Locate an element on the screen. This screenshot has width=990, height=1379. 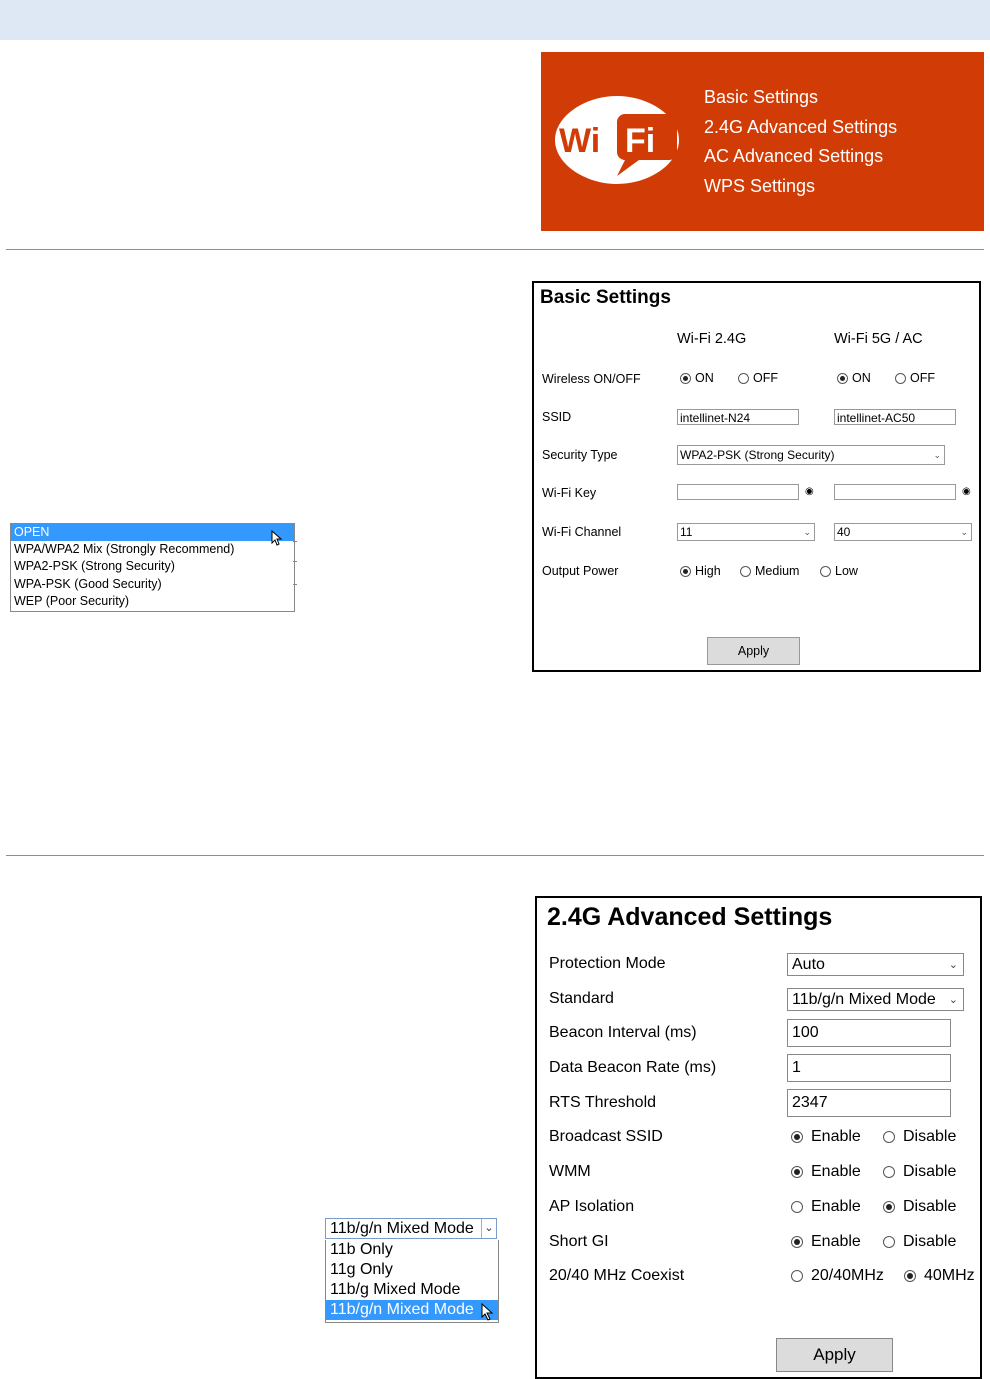
channel-5g-select: 40 ⌄ is located at coordinates (903, 532).